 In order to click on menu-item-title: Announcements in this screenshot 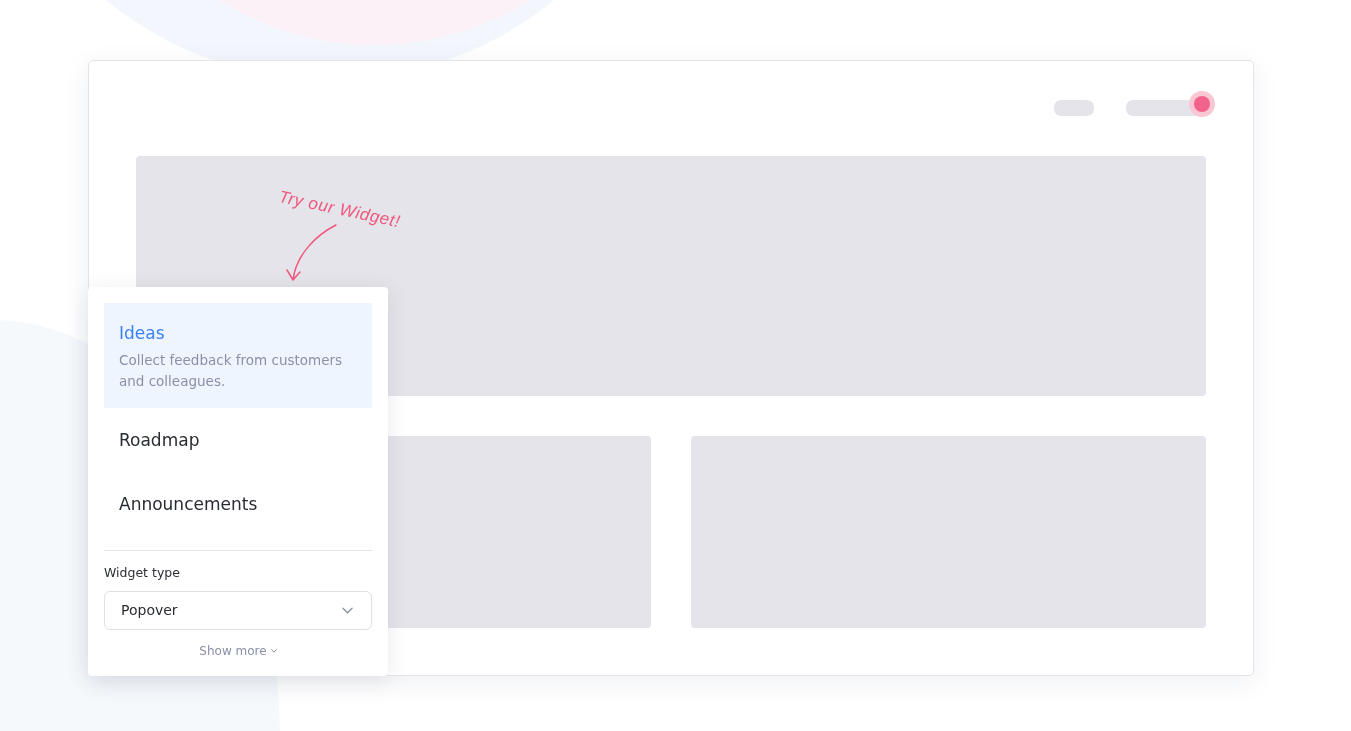, I will do `click(189, 504)`.